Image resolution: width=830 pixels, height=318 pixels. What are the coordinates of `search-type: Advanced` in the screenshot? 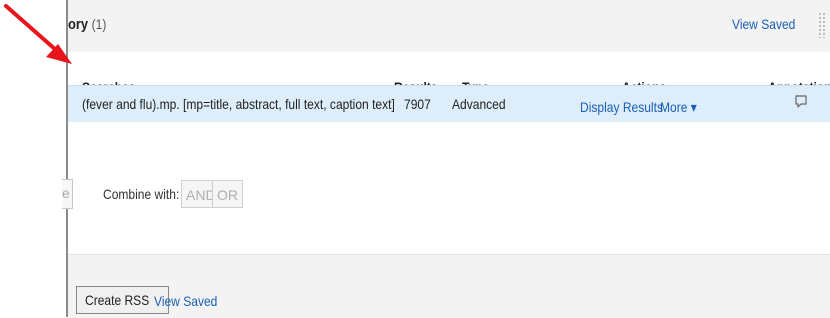 It's located at (479, 104).